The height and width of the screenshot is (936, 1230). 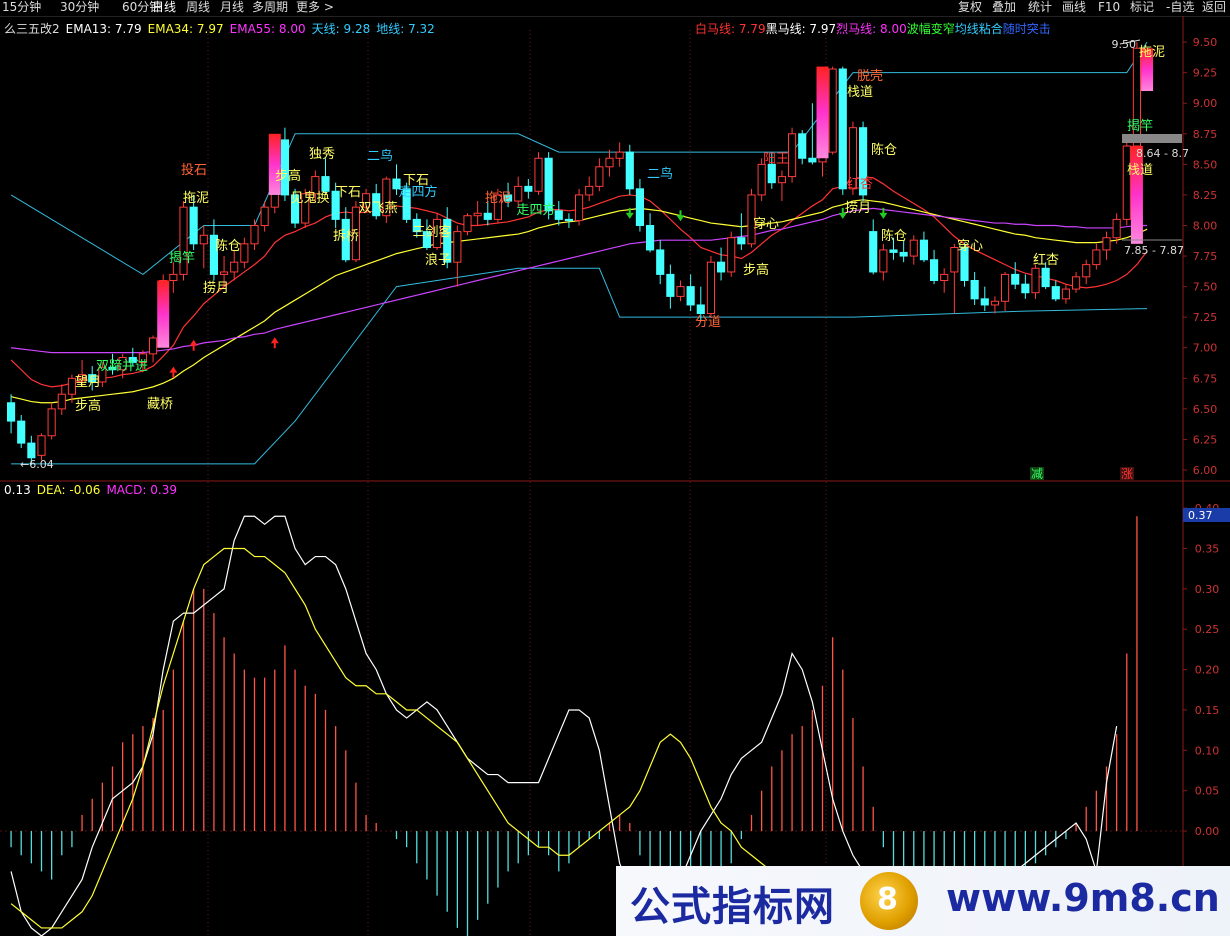 I want to click on watermark-logo-icon: 8, so click(x=889, y=901).